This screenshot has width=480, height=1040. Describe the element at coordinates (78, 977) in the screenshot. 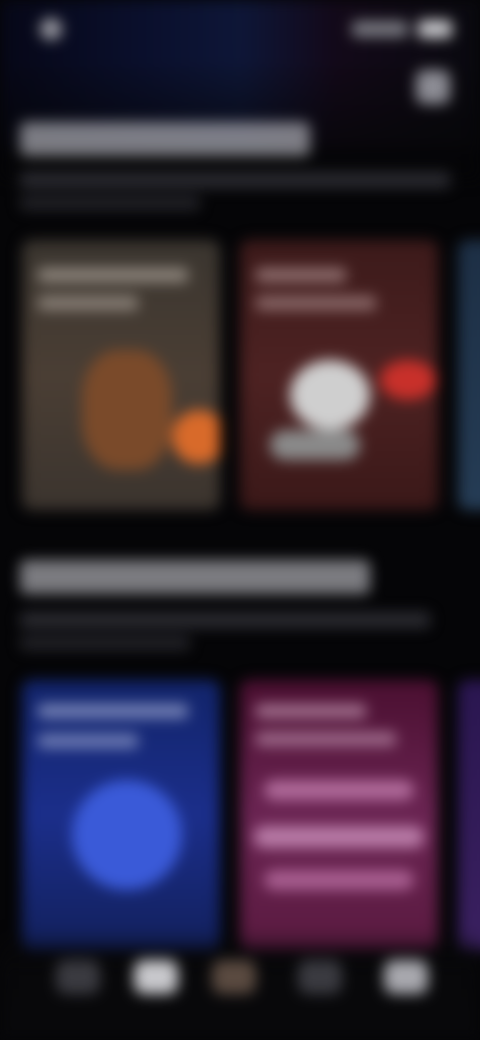

I see `home-icon` at that location.